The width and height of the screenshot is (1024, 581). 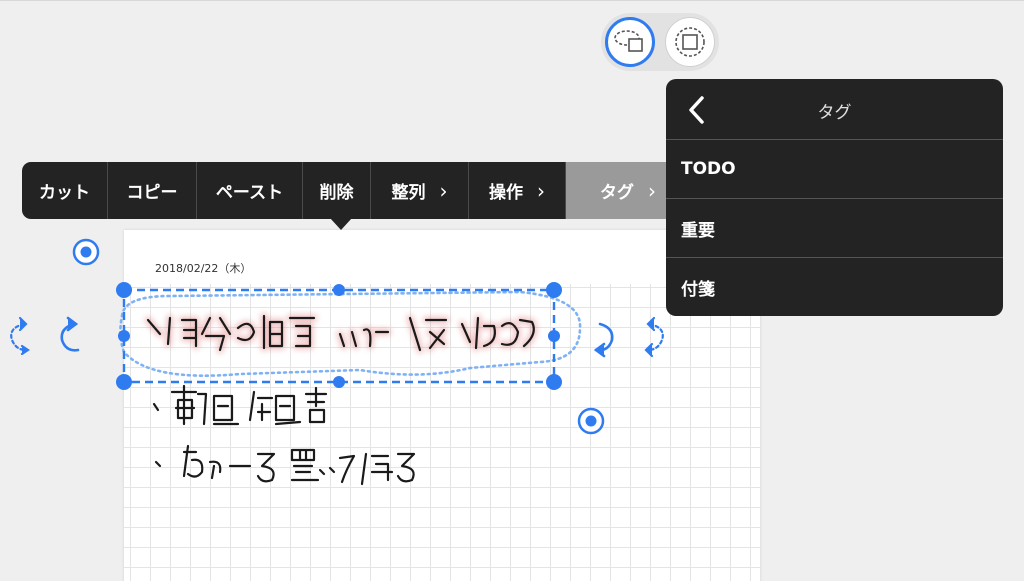 I want to click on delete-label: 削除, so click(x=336, y=193).